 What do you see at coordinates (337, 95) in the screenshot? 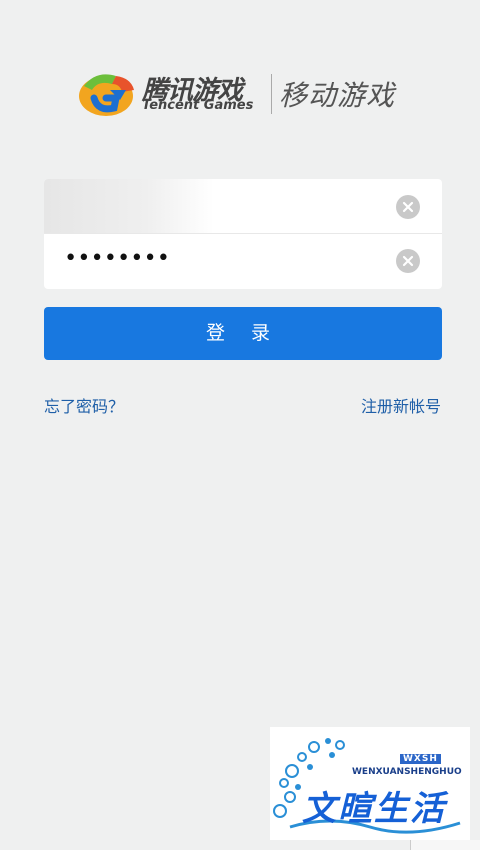
I see `logo-subtitle: 移动游戏` at bounding box center [337, 95].